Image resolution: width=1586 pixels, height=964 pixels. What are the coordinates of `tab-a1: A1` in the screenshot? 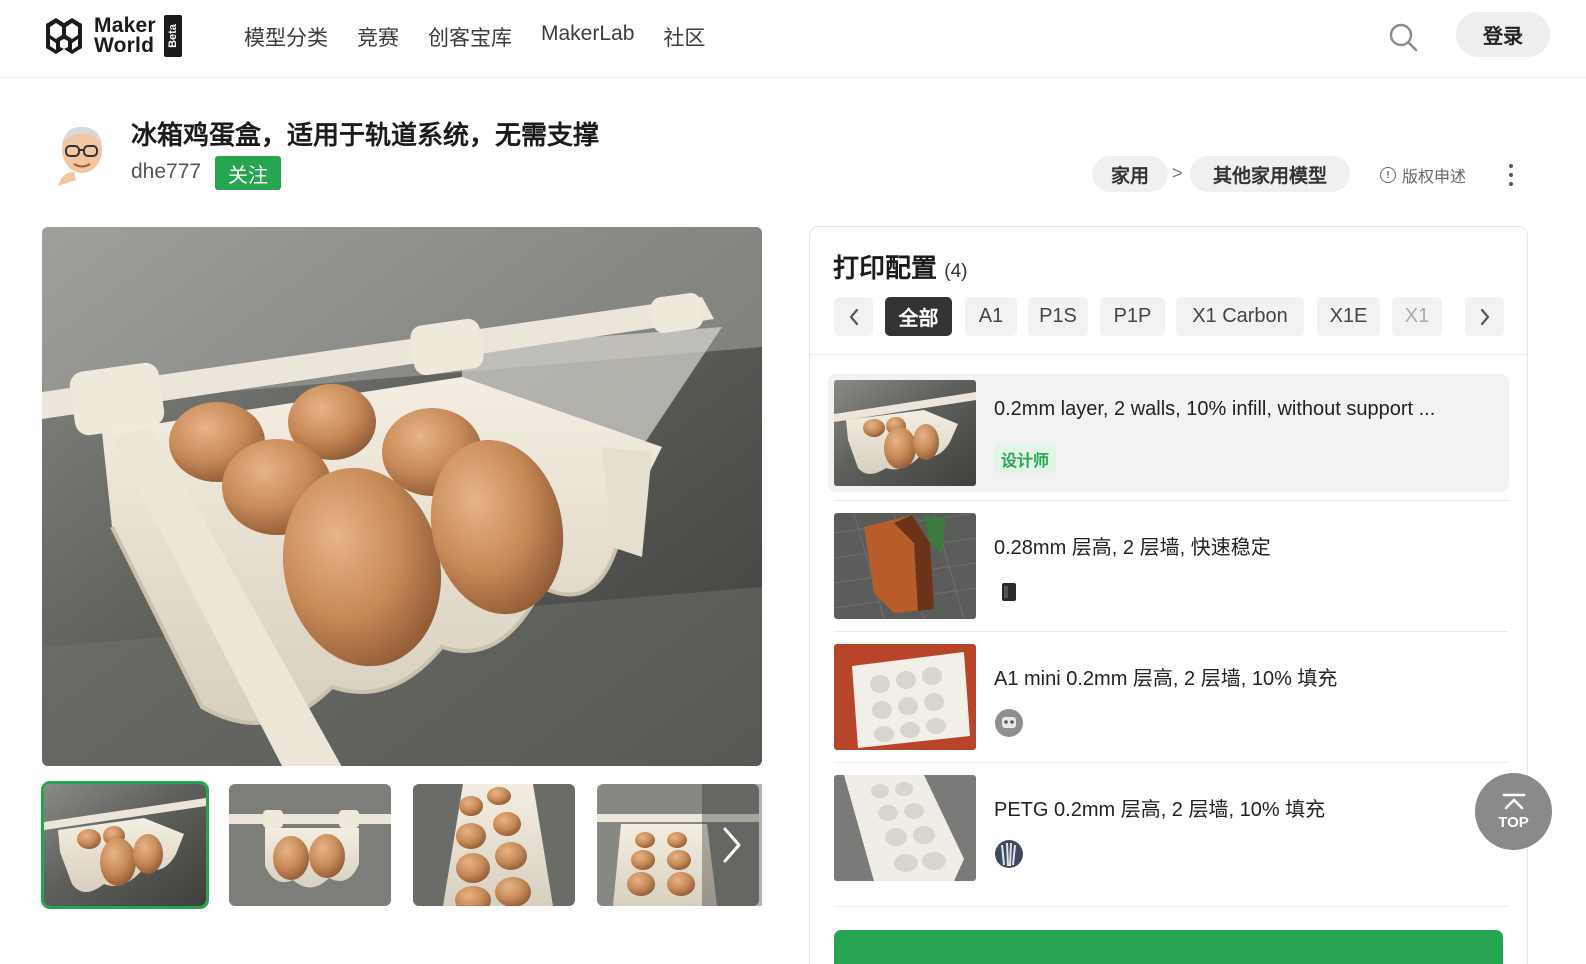 It's located at (991, 316).